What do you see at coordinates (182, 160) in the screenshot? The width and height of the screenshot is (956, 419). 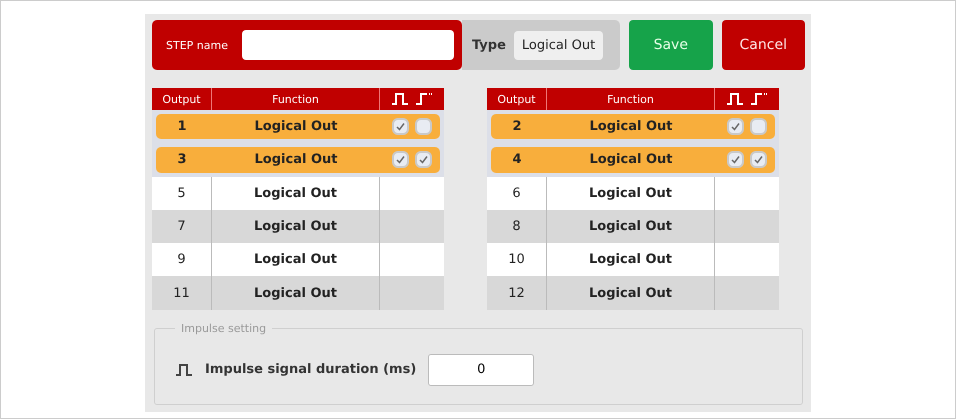 I see `output-cell-text: 3` at bounding box center [182, 160].